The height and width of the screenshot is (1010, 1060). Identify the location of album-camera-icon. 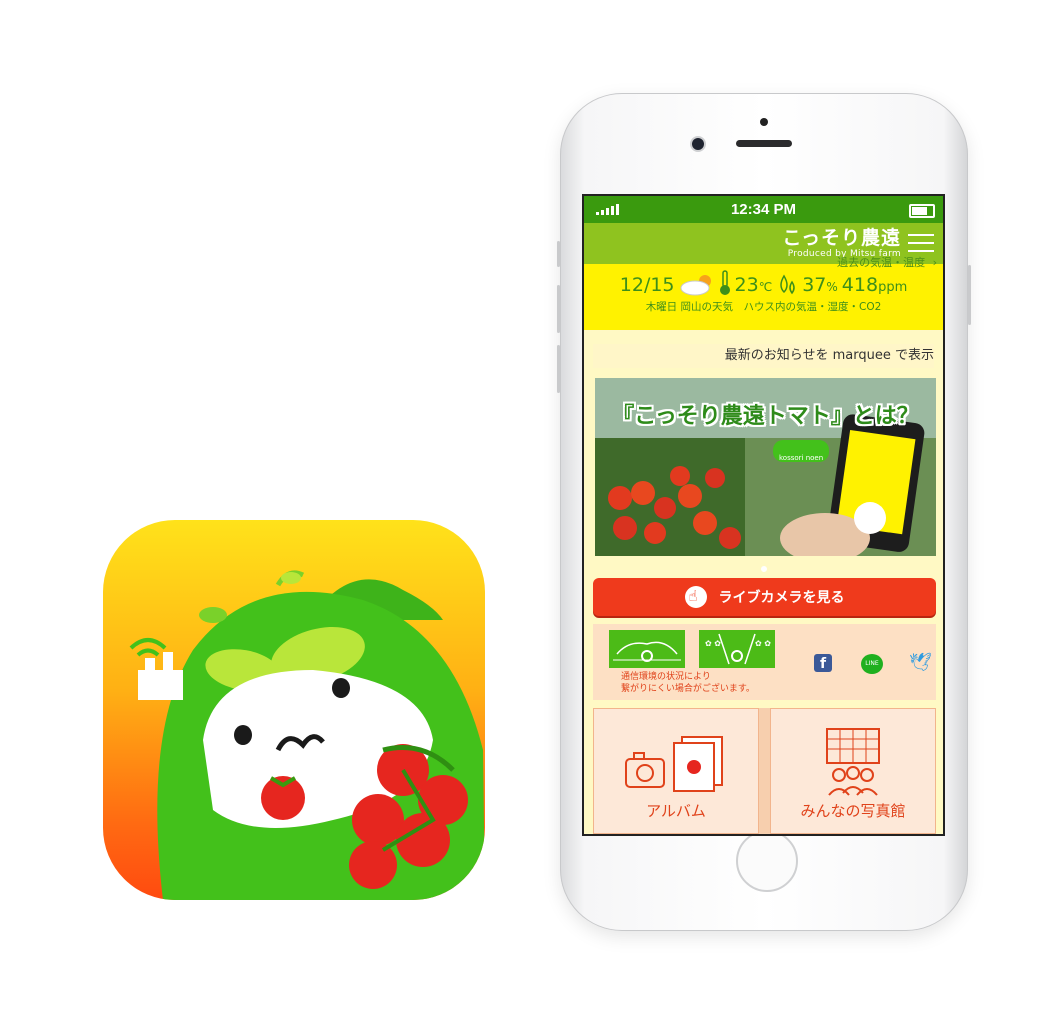
(674, 764).